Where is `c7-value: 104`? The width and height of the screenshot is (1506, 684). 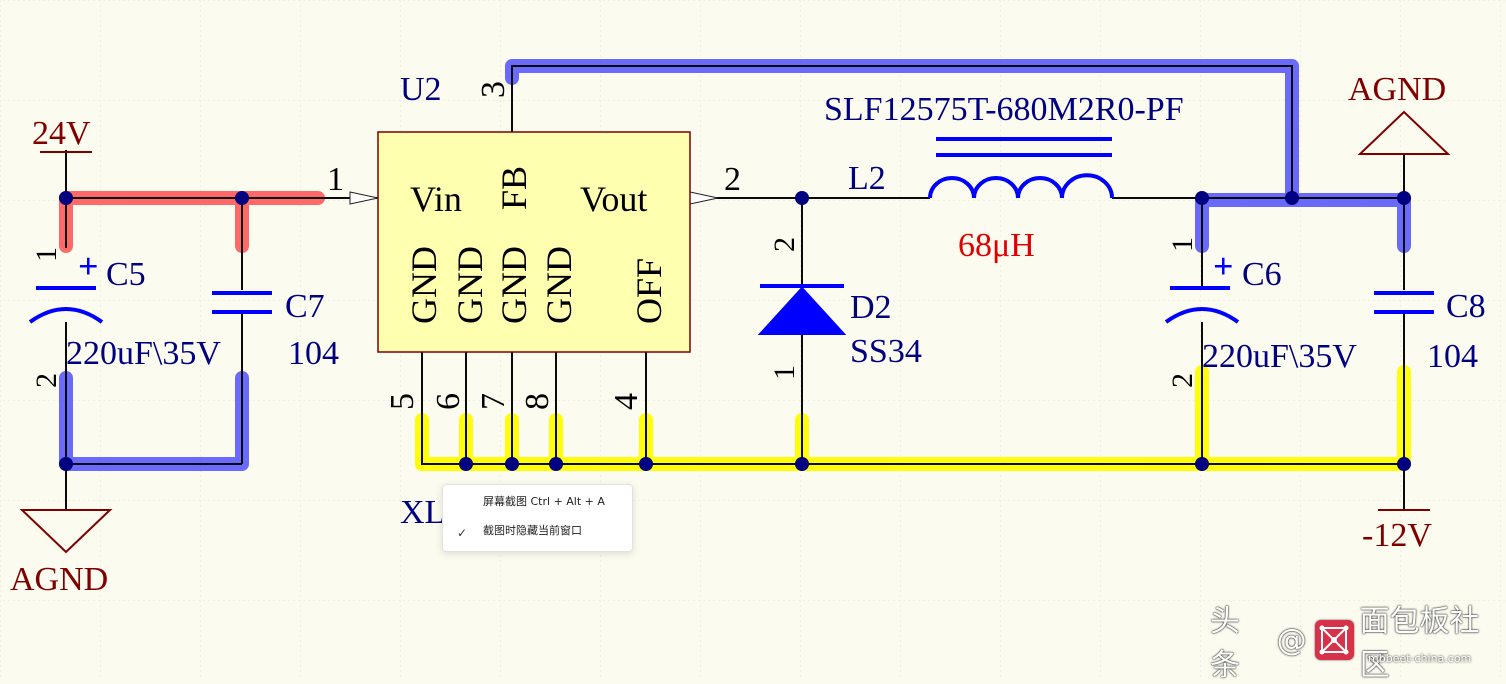 c7-value: 104 is located at coordinates (313, 353).